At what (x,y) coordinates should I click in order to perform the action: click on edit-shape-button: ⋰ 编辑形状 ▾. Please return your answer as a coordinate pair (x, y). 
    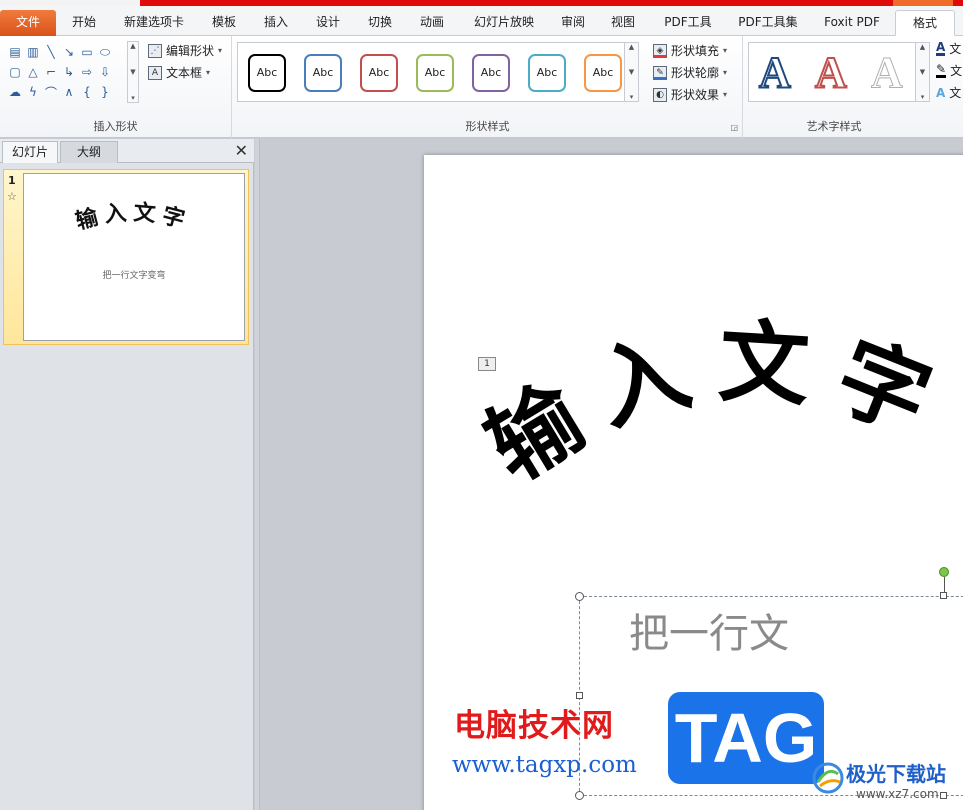
    Looking at the image, I should click on (185, 50).